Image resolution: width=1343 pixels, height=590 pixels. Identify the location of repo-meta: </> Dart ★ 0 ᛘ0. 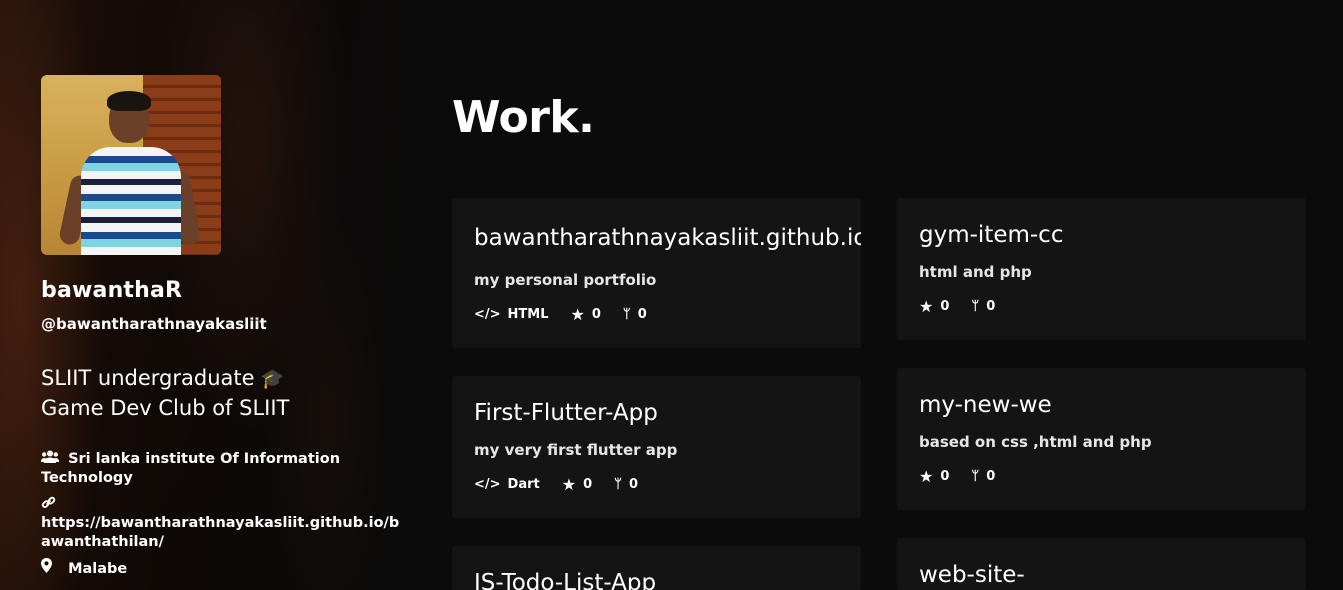
(567, 484).